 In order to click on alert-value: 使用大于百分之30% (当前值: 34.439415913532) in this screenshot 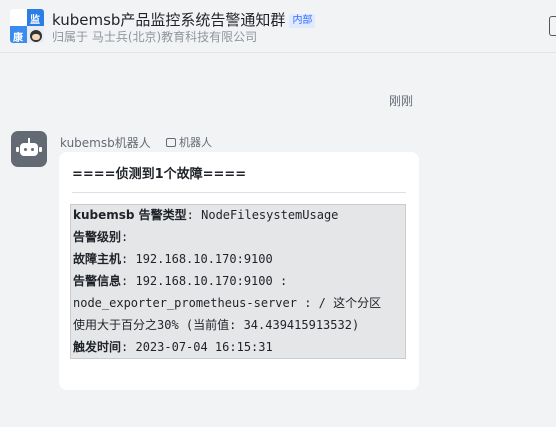, I will do `click(216, 325)`.